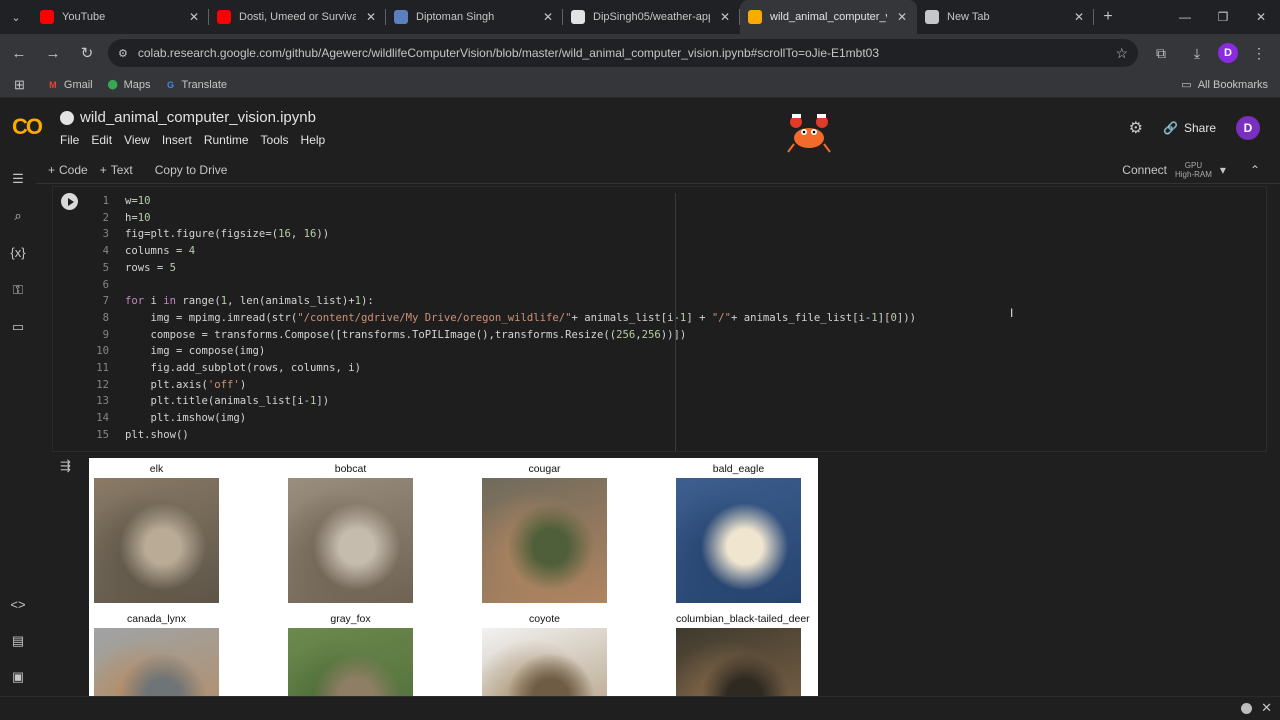  What do you see at coordinates (1197, 53) in the screenshot?
I see `download-icon: ⤓` at bounding box center [1197, 53].